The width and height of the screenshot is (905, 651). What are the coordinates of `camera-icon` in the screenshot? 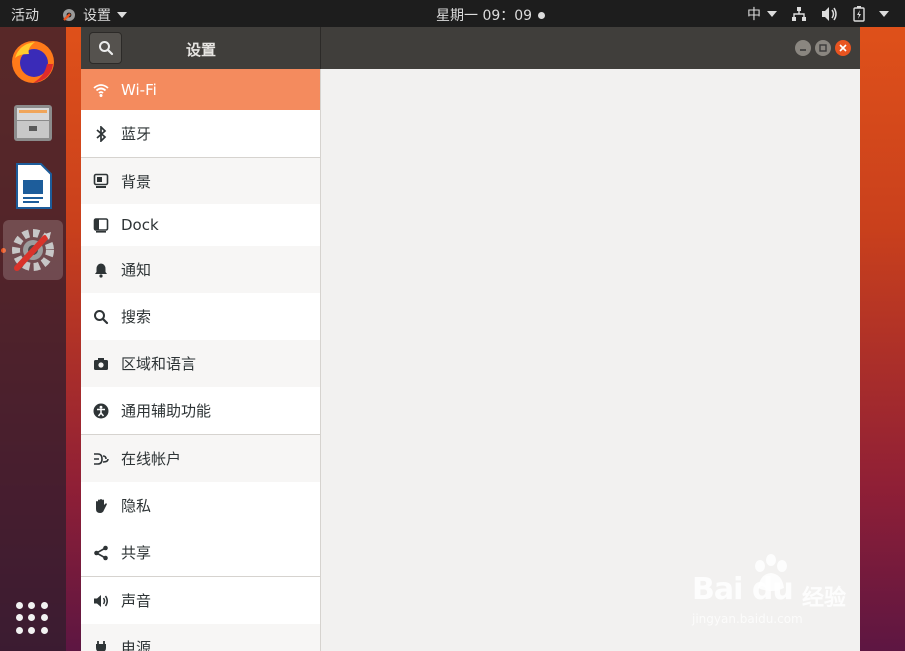 It's located at (101, 364).